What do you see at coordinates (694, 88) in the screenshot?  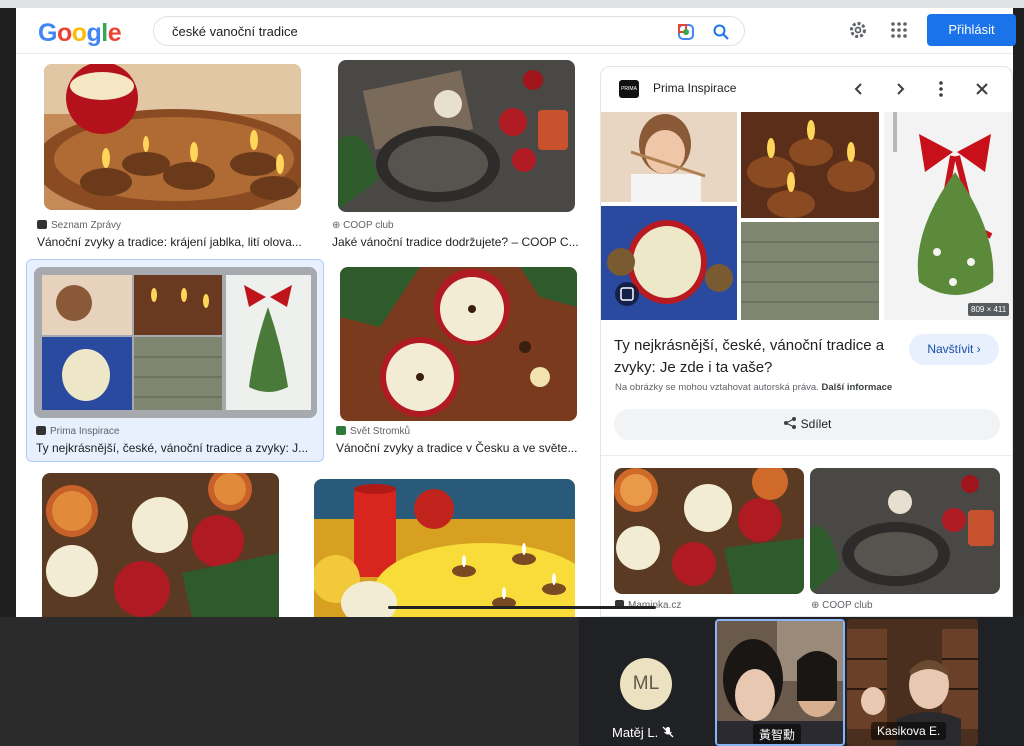 I see `panel-source-name: Prima Inspirace` at bounding box center [694, 88].